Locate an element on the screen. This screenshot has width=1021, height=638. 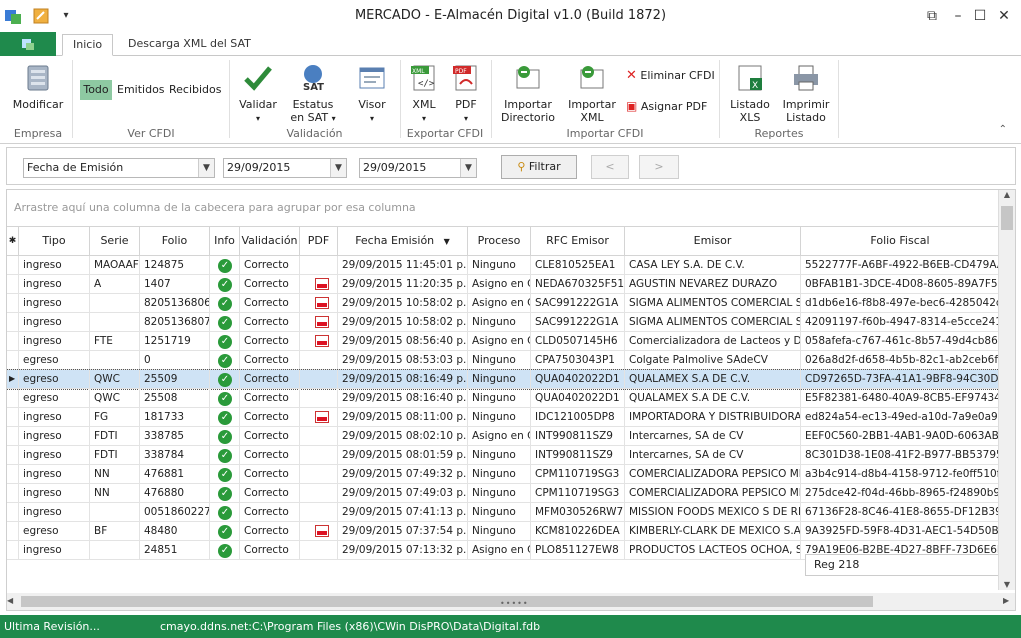
asignar-pdf-button: ▣ Asignar PDF is located at coordinates (666, 106).